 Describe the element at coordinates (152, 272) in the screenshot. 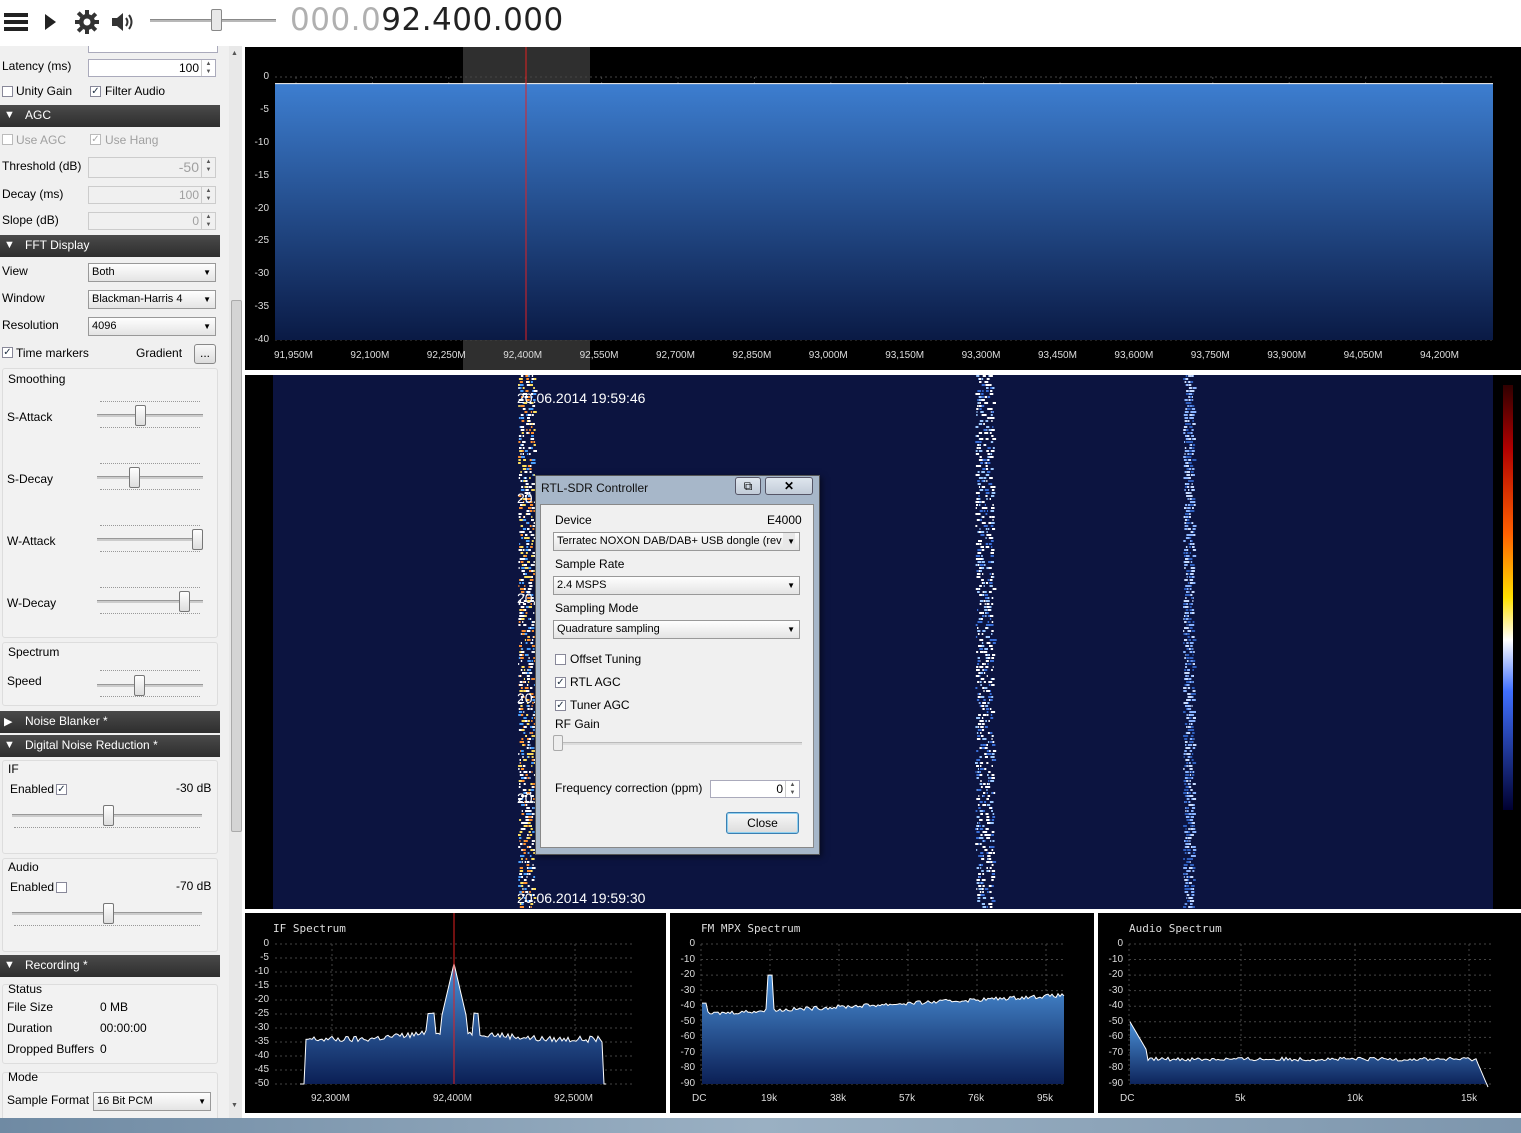

I see `view-select: Both ▼` at that location.